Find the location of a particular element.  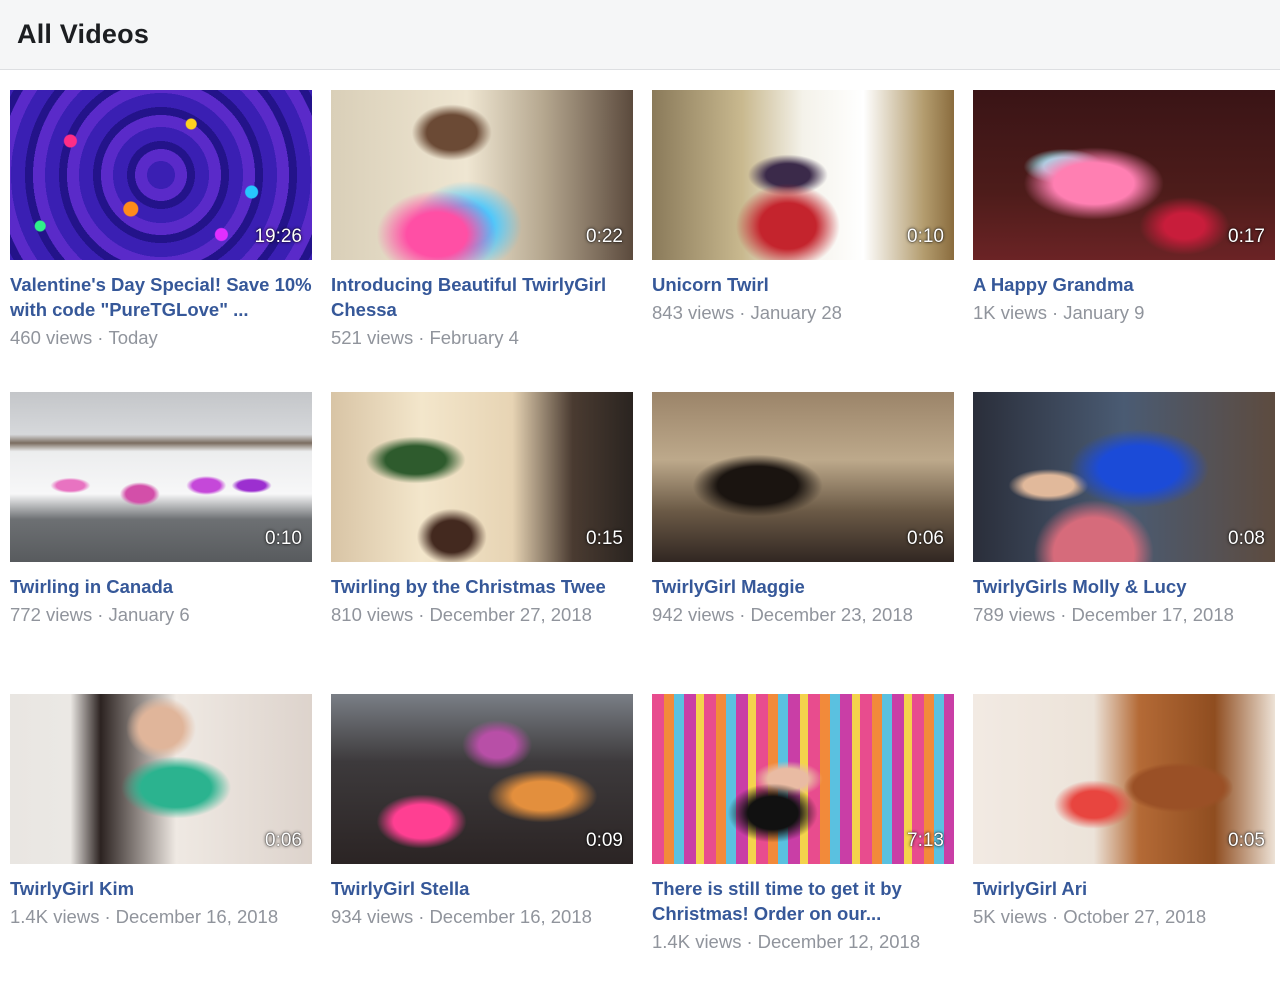

video-title-link: A Happy Grandma is located at coordinates (1124, 284).